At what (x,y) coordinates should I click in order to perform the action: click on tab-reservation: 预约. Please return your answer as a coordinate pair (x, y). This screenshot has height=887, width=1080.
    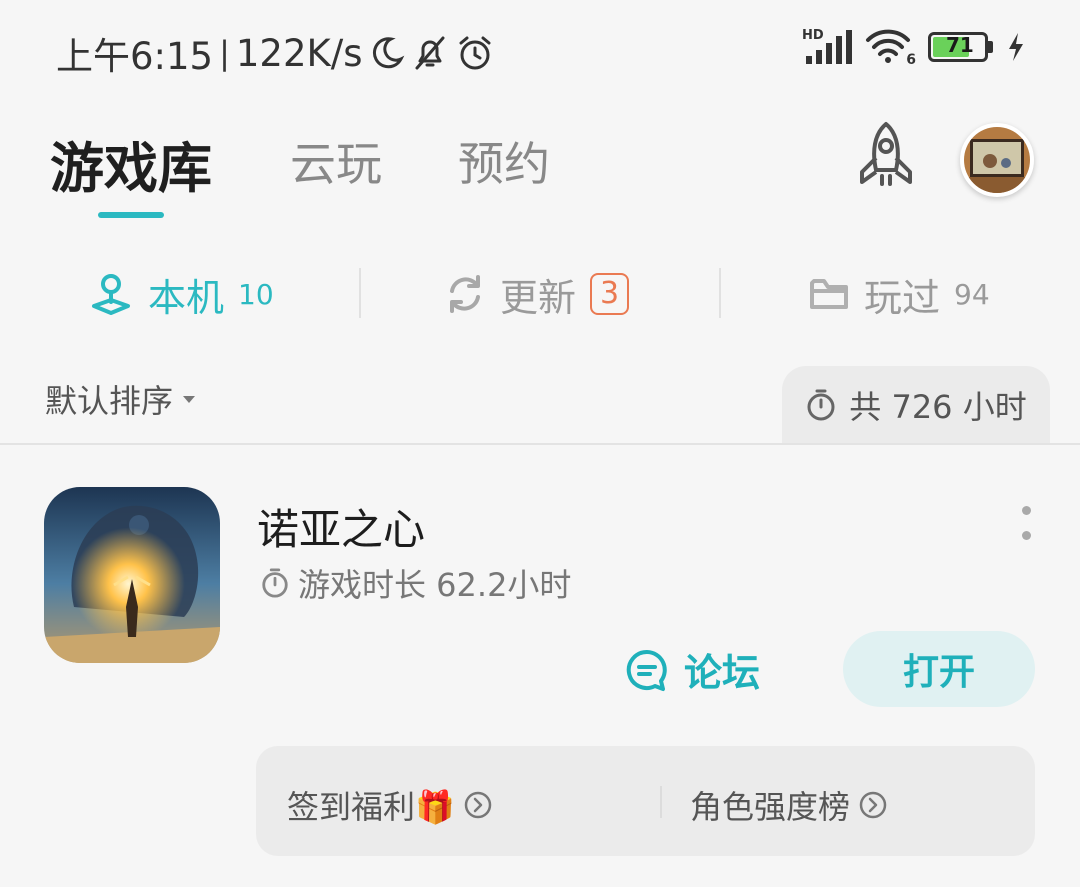
    Looking at the image, I should click on (504, 161).